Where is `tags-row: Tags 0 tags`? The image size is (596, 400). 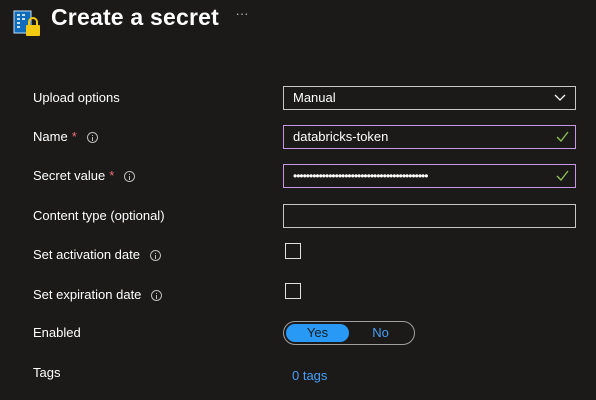 tags-row: Tags 0 tags is located at coordinates (298, 373).